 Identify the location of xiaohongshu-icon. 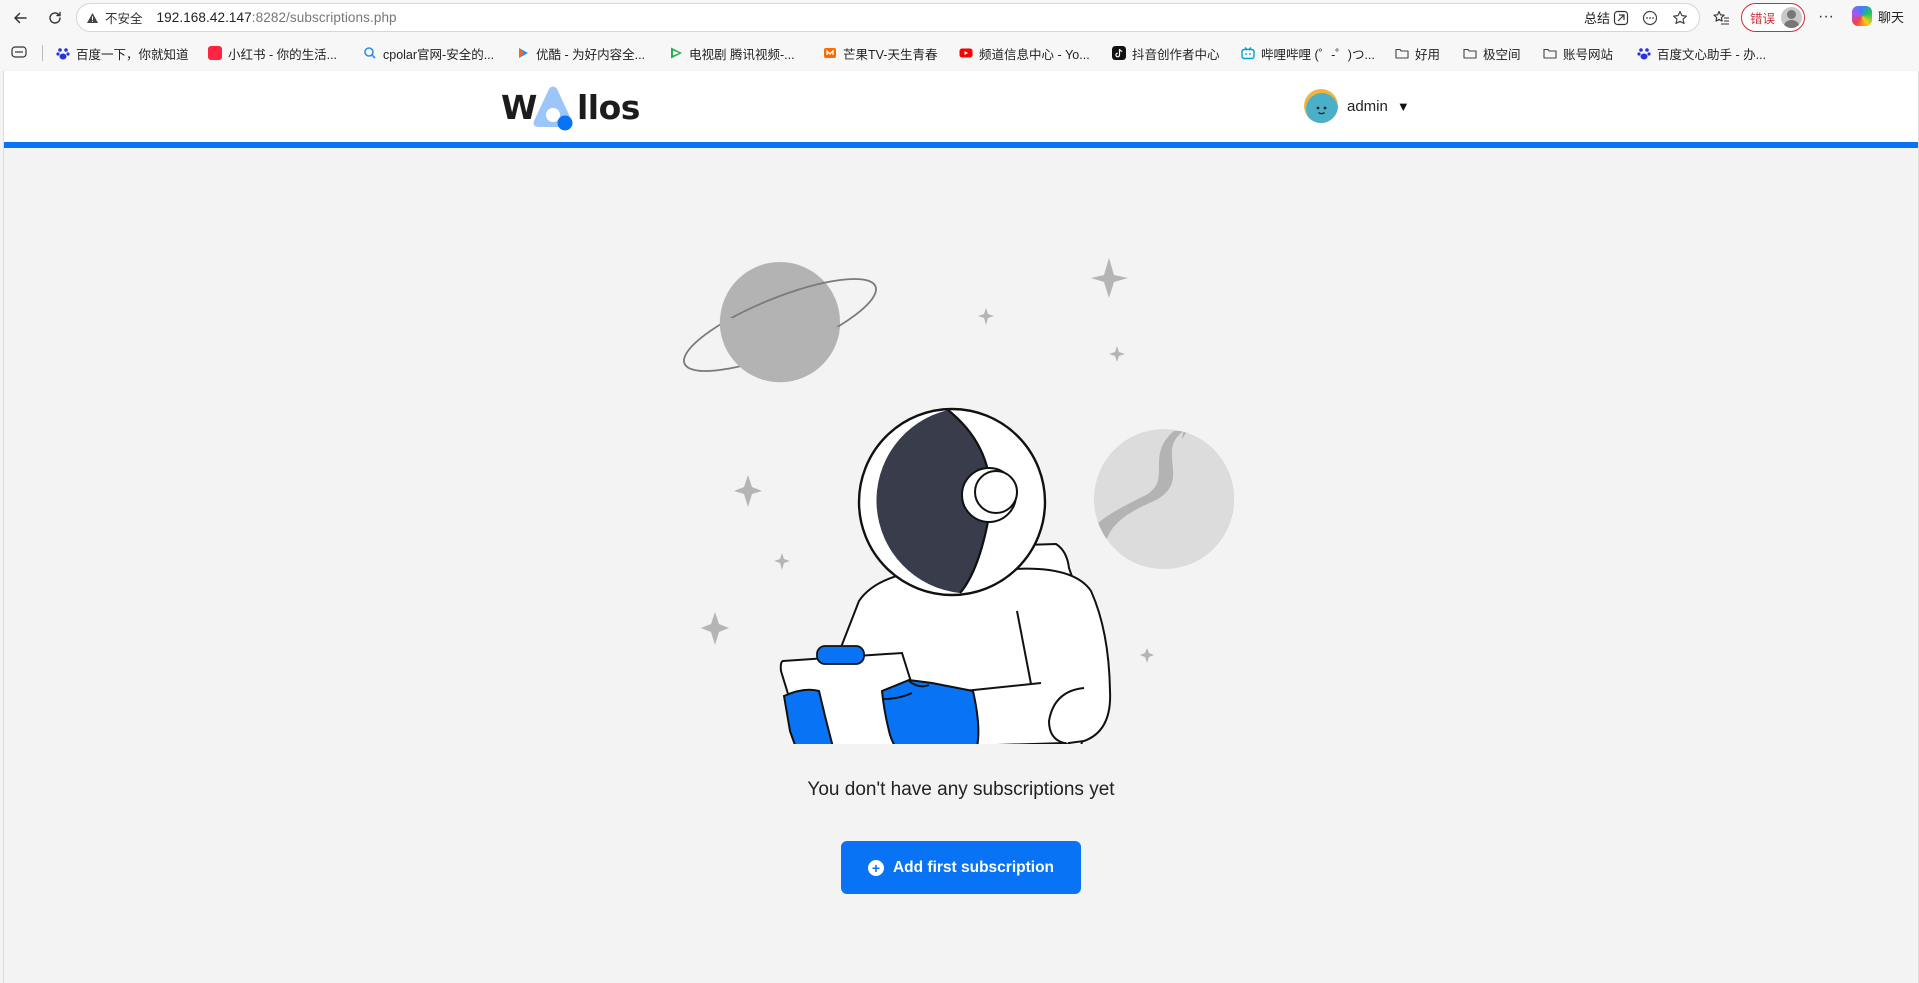
(215, 53).